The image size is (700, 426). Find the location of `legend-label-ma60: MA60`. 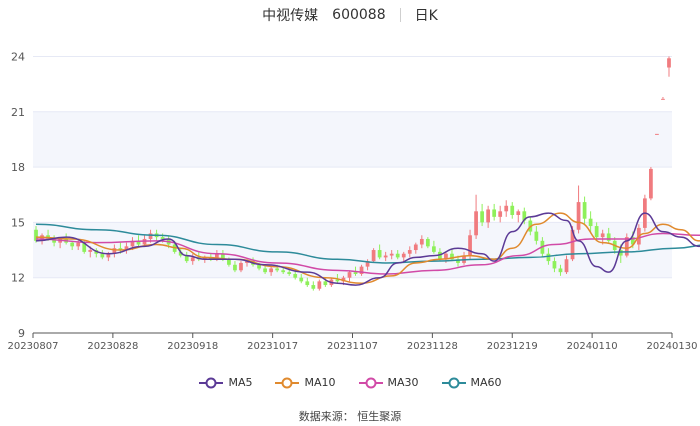

legend-label-ma60: MA60 is located at coordinates (486, 382).